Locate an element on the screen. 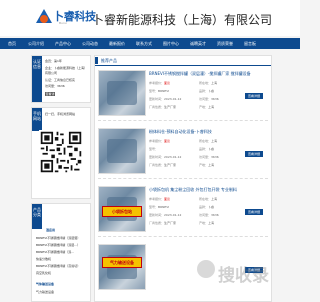 This screenshot has height=302, width=320. category-item: 气力输送设备 is located at coordinates (45, 292).